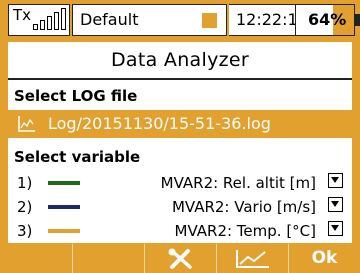 This screenshot has width=360, height=273. I want to click on log-file-selector: Log/20151130/15-51-36.log, so click(180, 124).